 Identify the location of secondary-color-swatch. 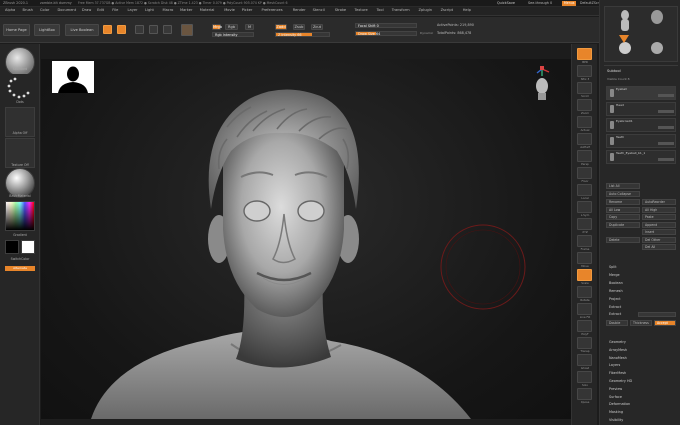
(28, 247).